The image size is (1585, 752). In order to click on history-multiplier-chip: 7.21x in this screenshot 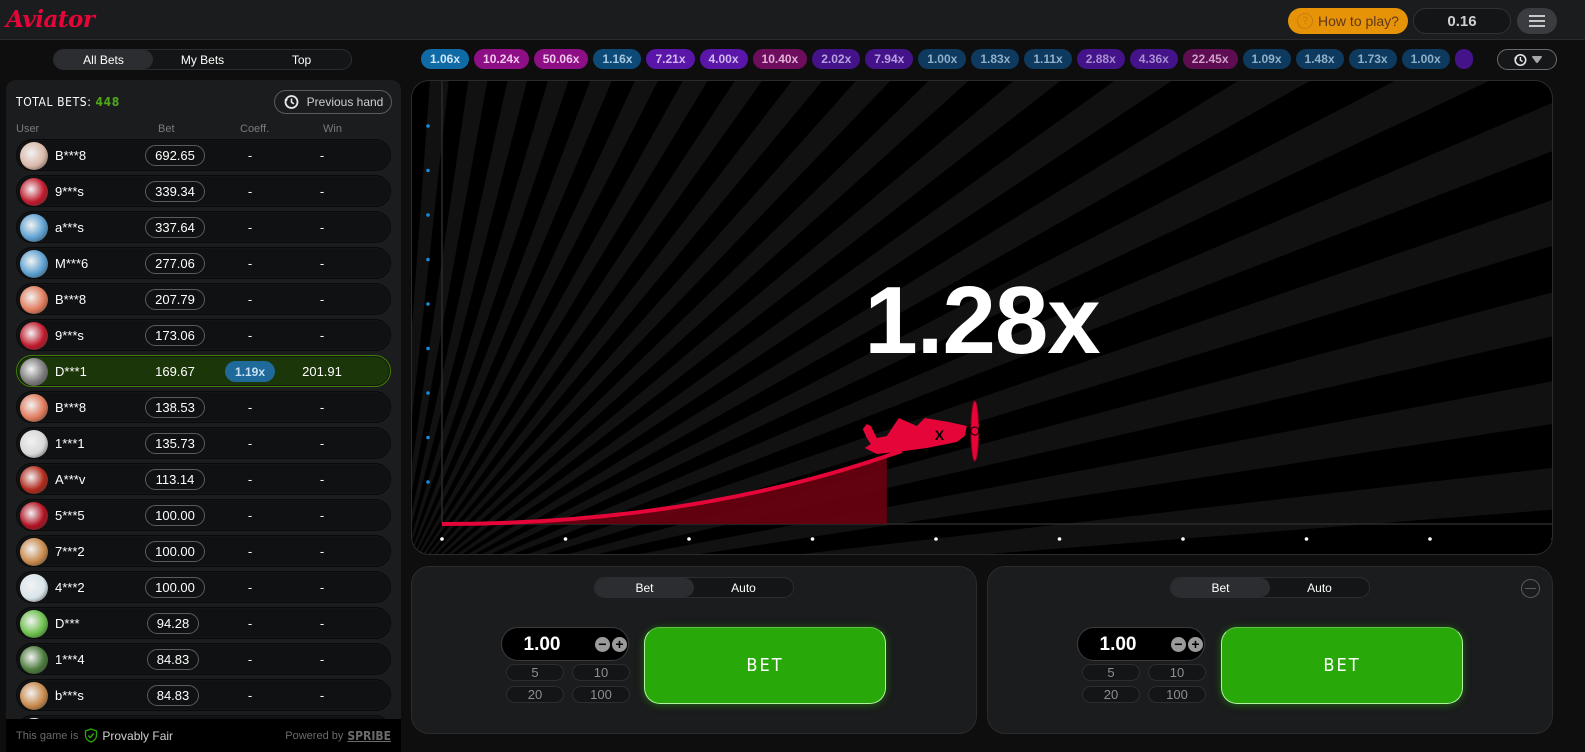, I will do `click(670, 59)`.